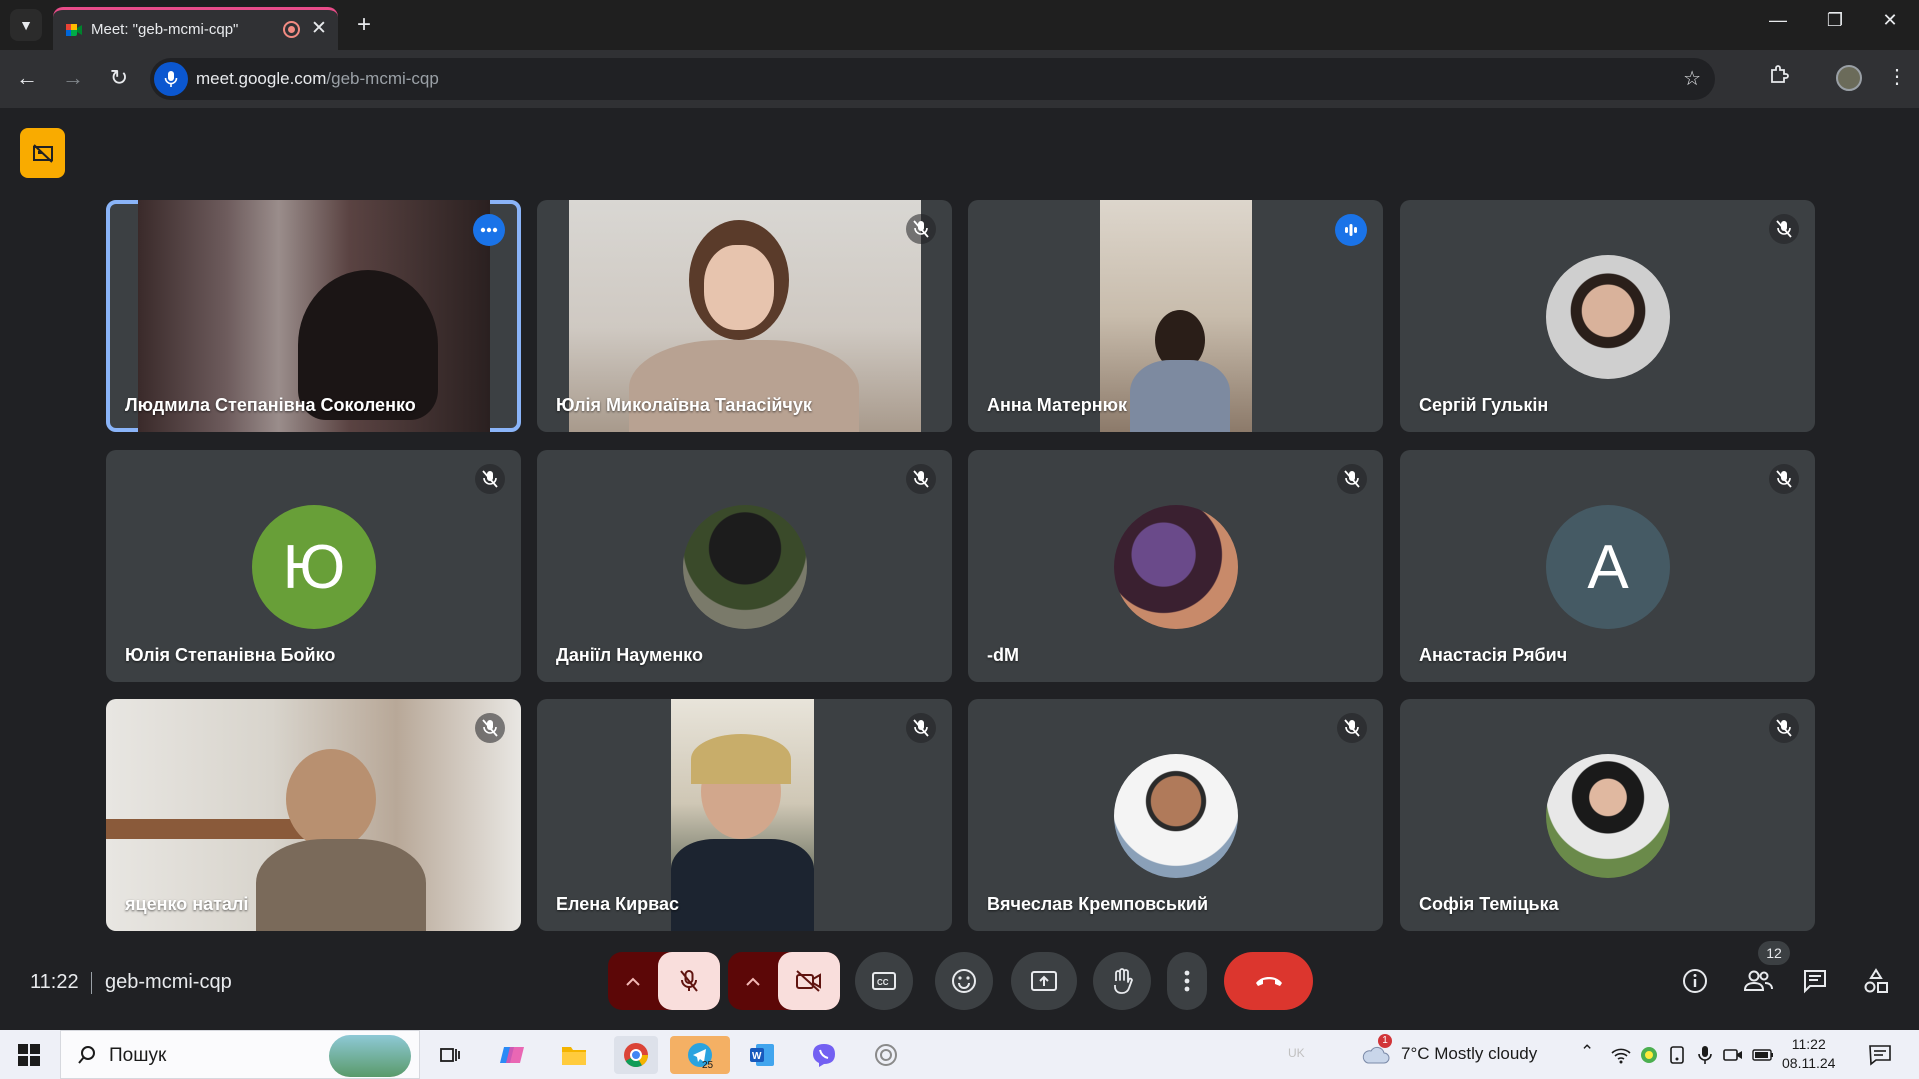 This screenshot has width=1919, height=1079. I want to click on raise-hand-button, so click(1122, 981).